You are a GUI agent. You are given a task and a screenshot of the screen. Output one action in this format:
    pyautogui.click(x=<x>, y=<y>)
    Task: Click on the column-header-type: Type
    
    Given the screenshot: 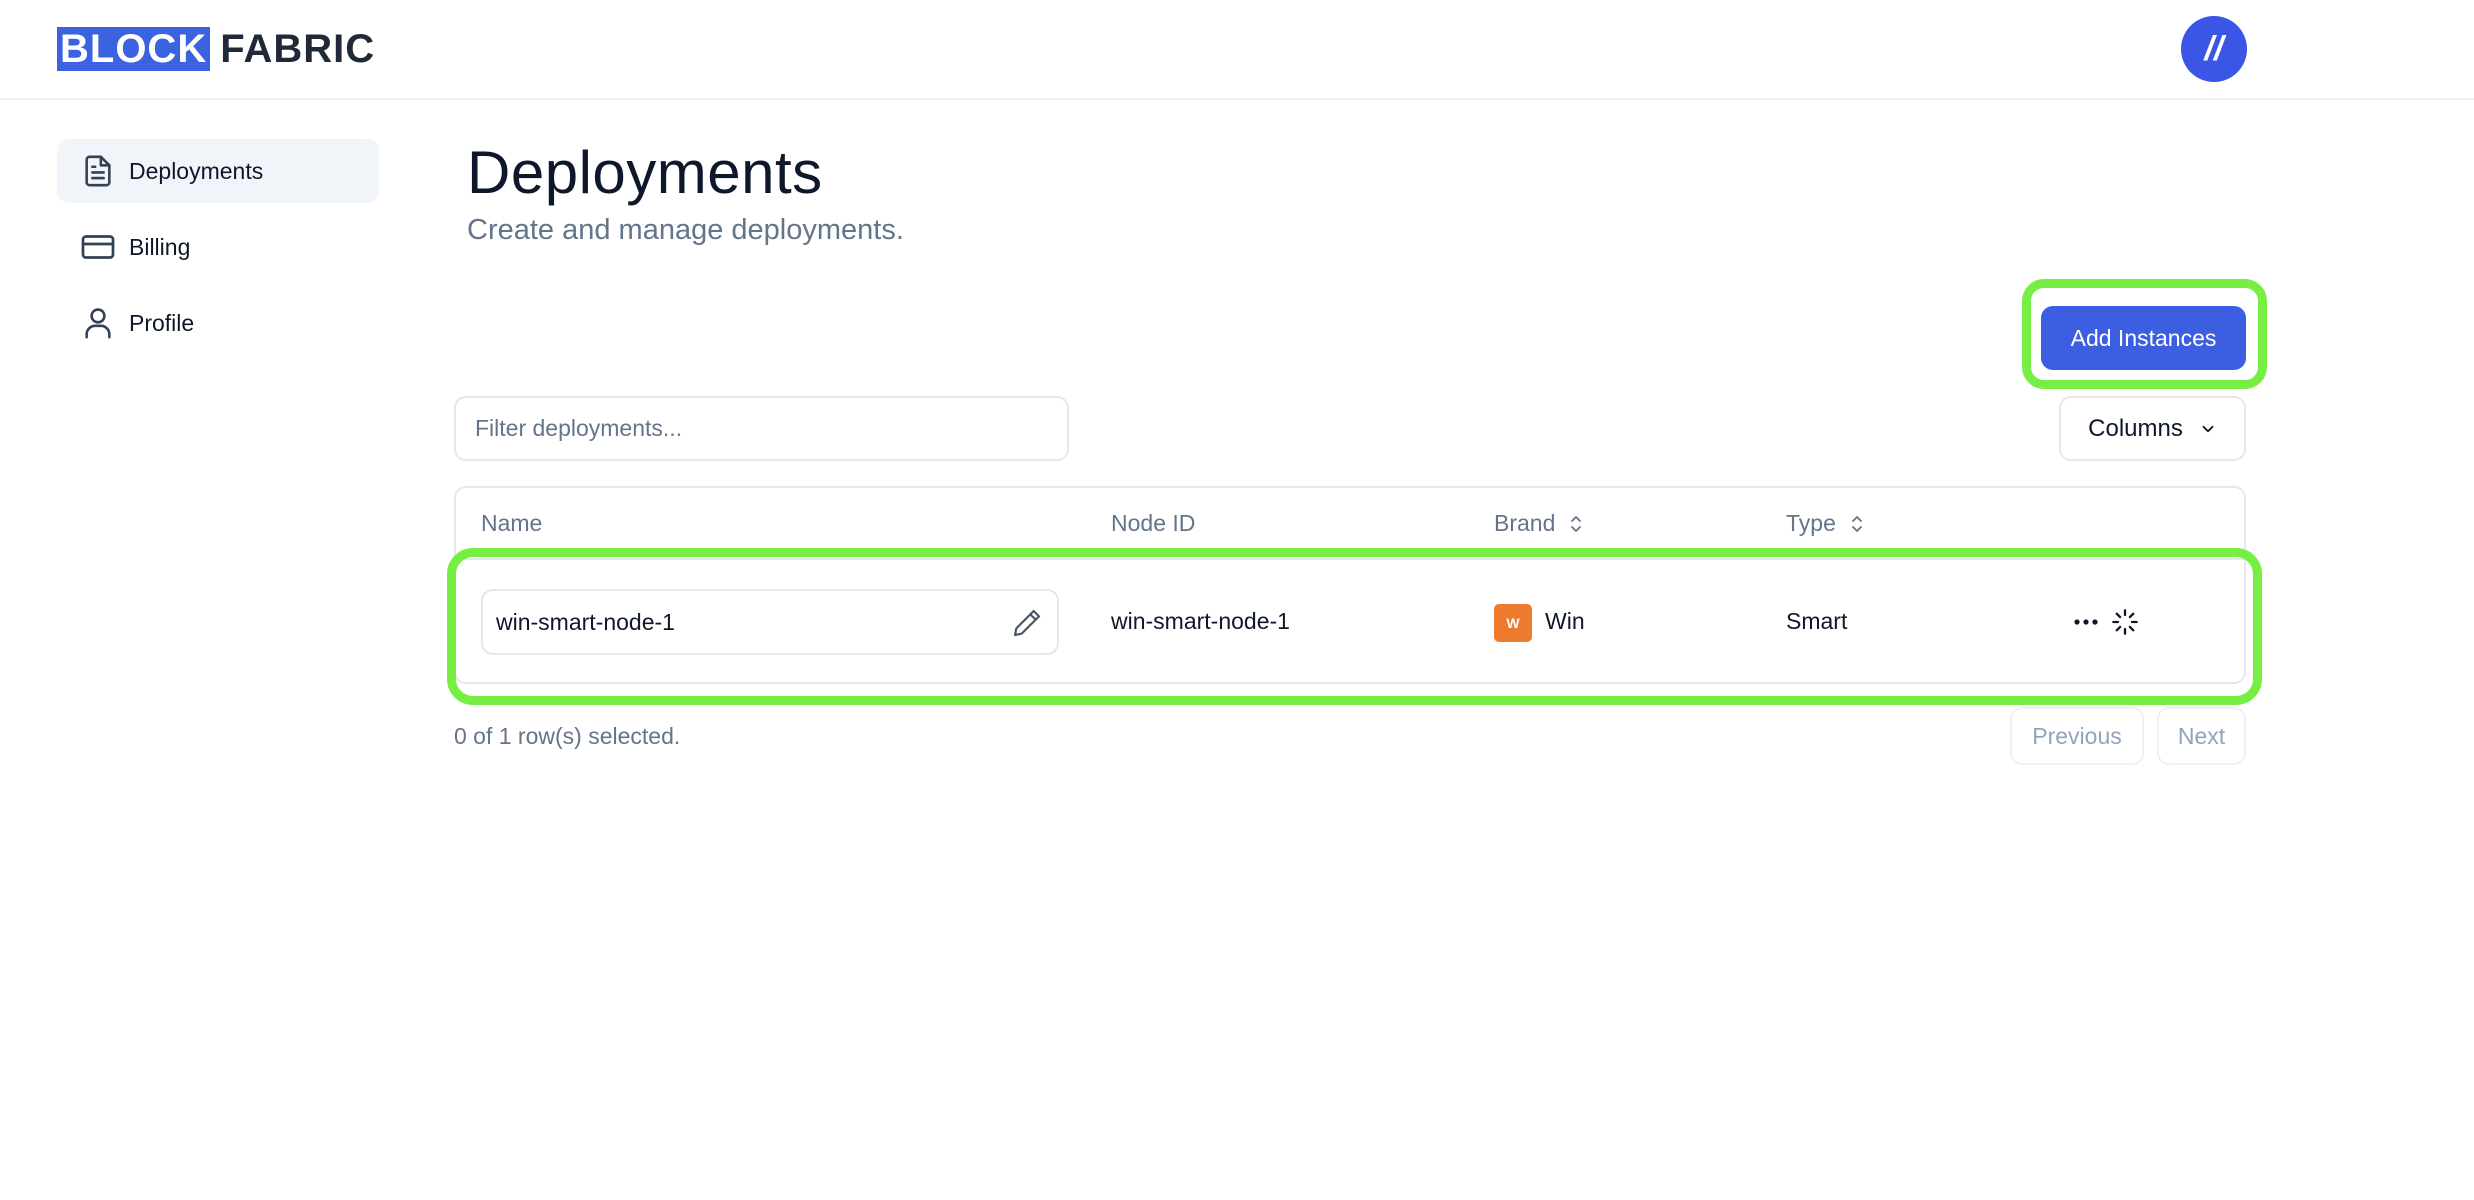 What is the action you would take?
    pyautogui.click(x=1825, y=523)
    